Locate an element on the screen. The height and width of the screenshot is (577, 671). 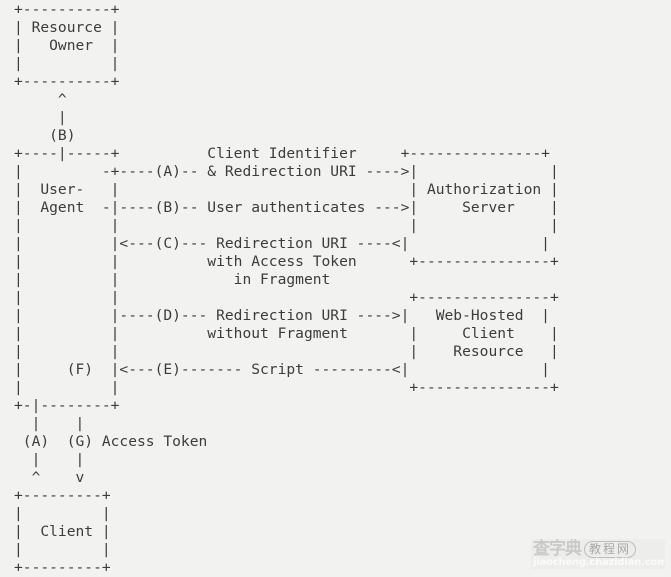
watermark: 查字典 教程网 jiaocheng.chazidian.com is located at coordinates (598, 554).